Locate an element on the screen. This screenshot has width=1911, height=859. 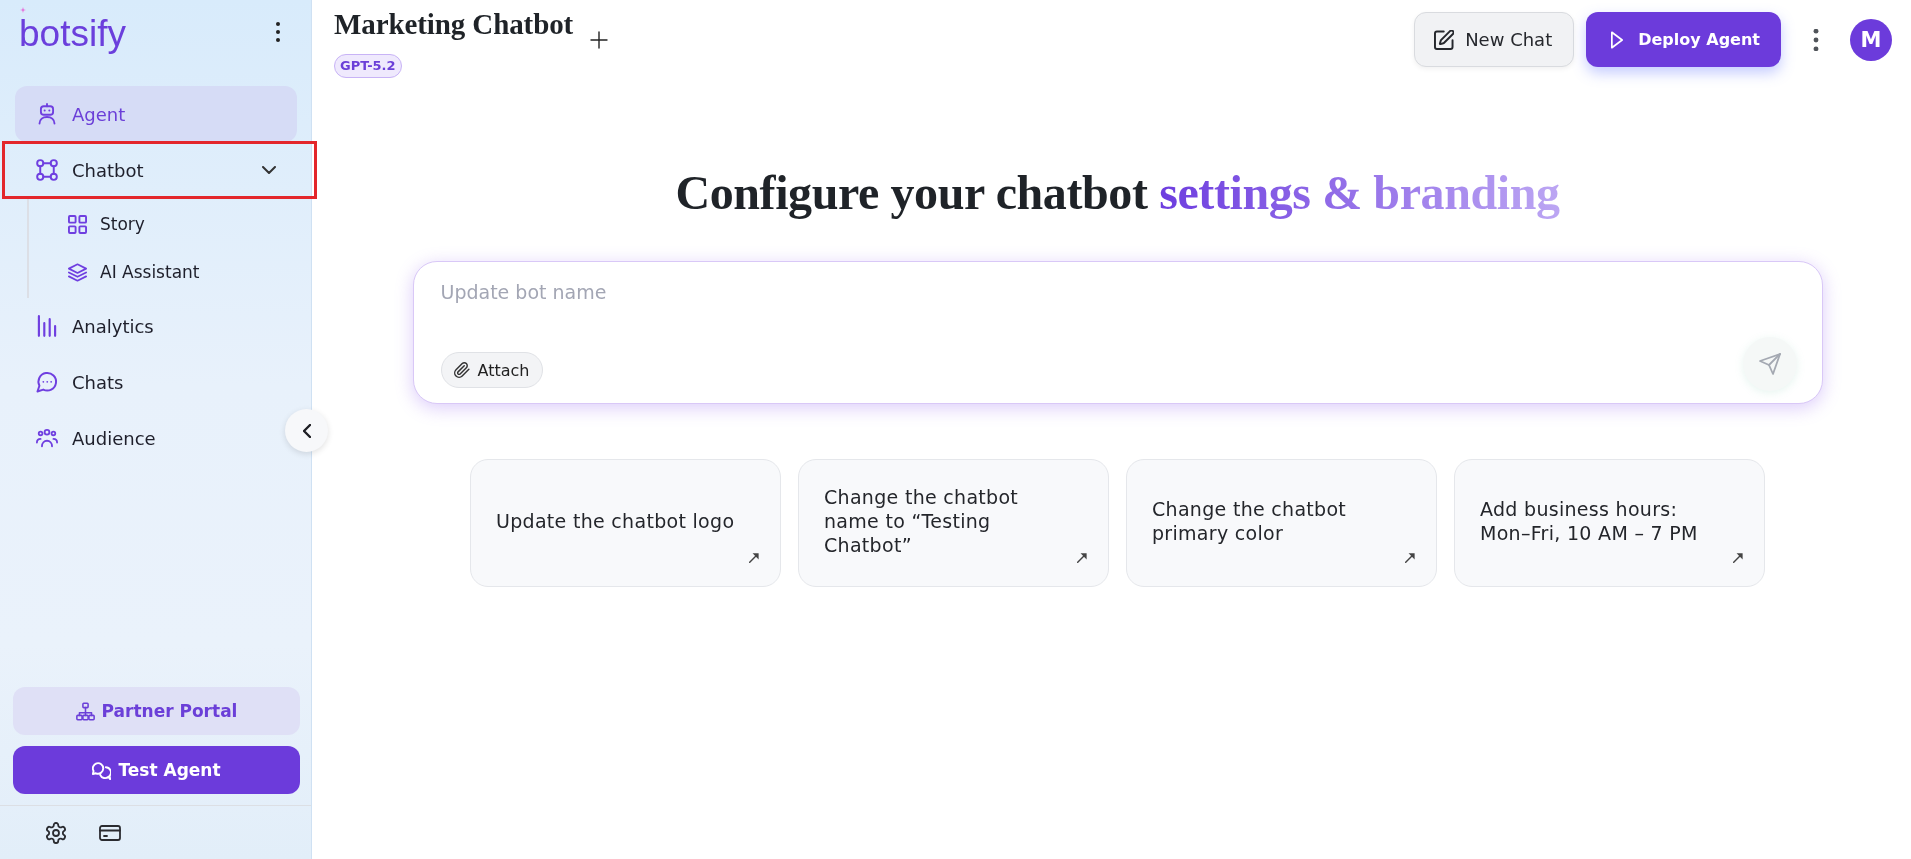
chat-title: Marketing Chatbot is located at coordinates (454, 24).